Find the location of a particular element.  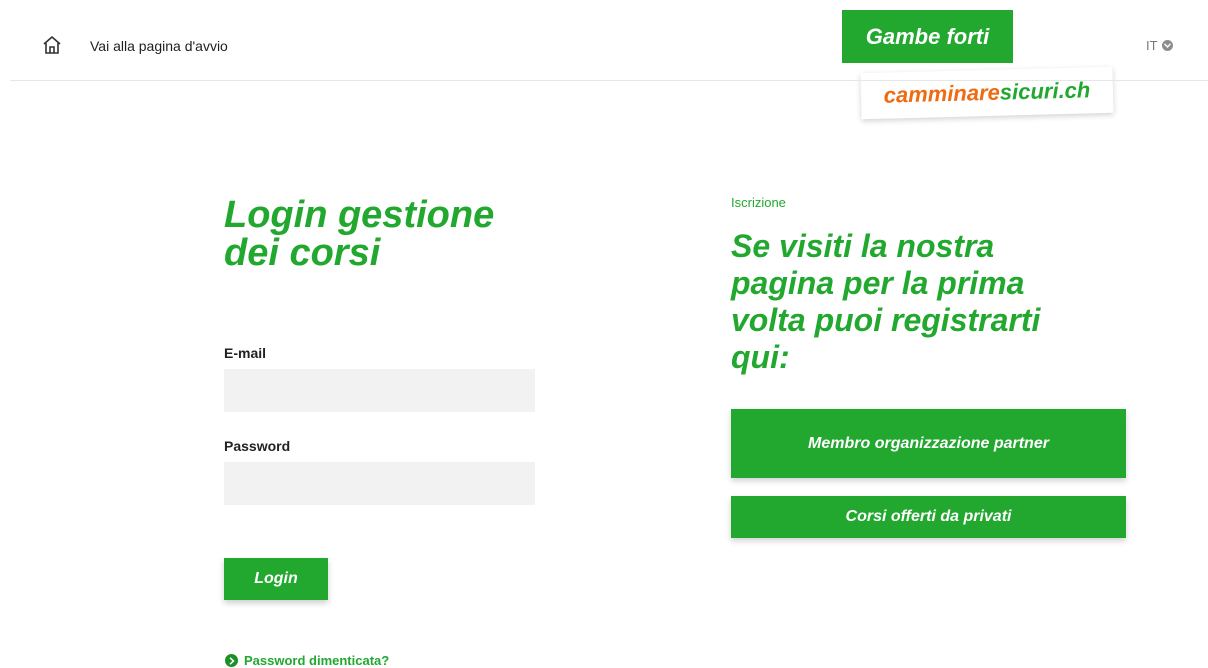

partner-member-button: Membro organizzazione partner is located at coordinates (928, 443).